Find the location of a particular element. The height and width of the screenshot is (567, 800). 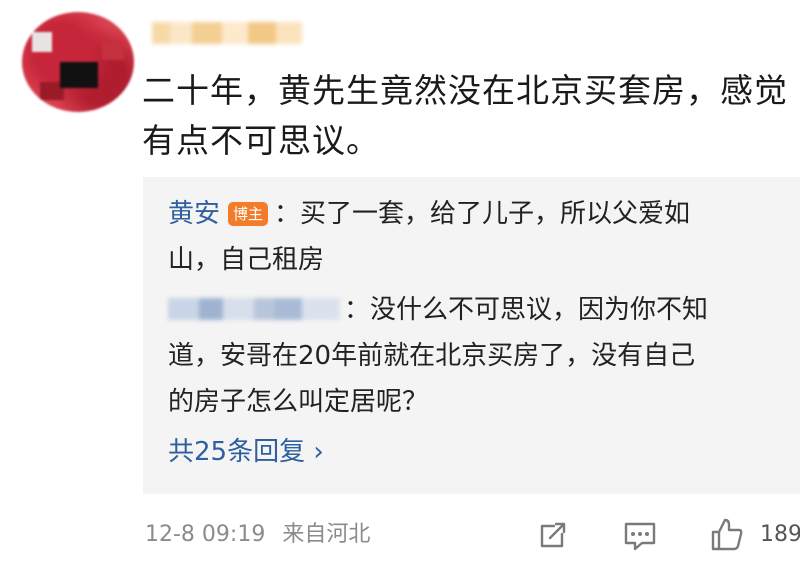

reply-author-name: 黄安 is located at coordinates (194, 214).